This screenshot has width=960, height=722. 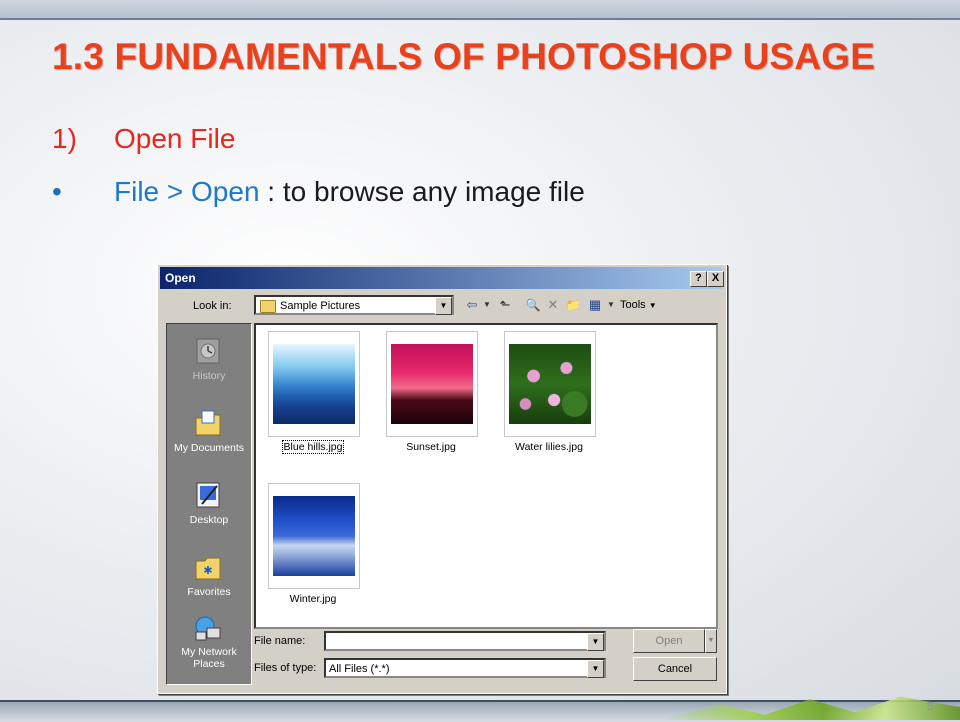 I want to click on file-caption: Sunset.jpg, so click(x=431, y=447).